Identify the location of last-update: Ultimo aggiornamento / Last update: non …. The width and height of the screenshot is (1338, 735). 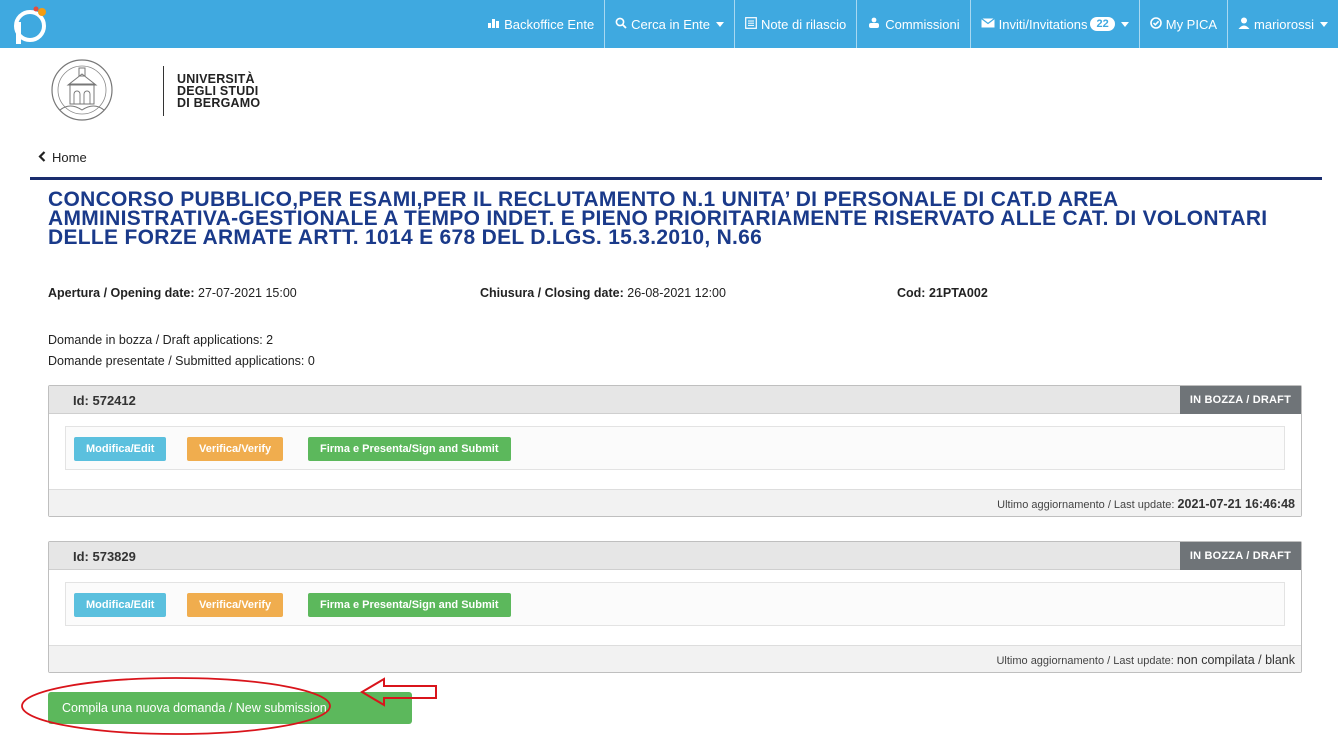
(1145, 660).